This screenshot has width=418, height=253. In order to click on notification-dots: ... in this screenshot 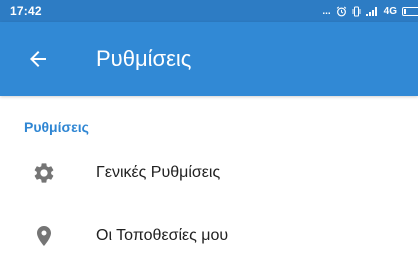, I will do `click(326, 11)`.